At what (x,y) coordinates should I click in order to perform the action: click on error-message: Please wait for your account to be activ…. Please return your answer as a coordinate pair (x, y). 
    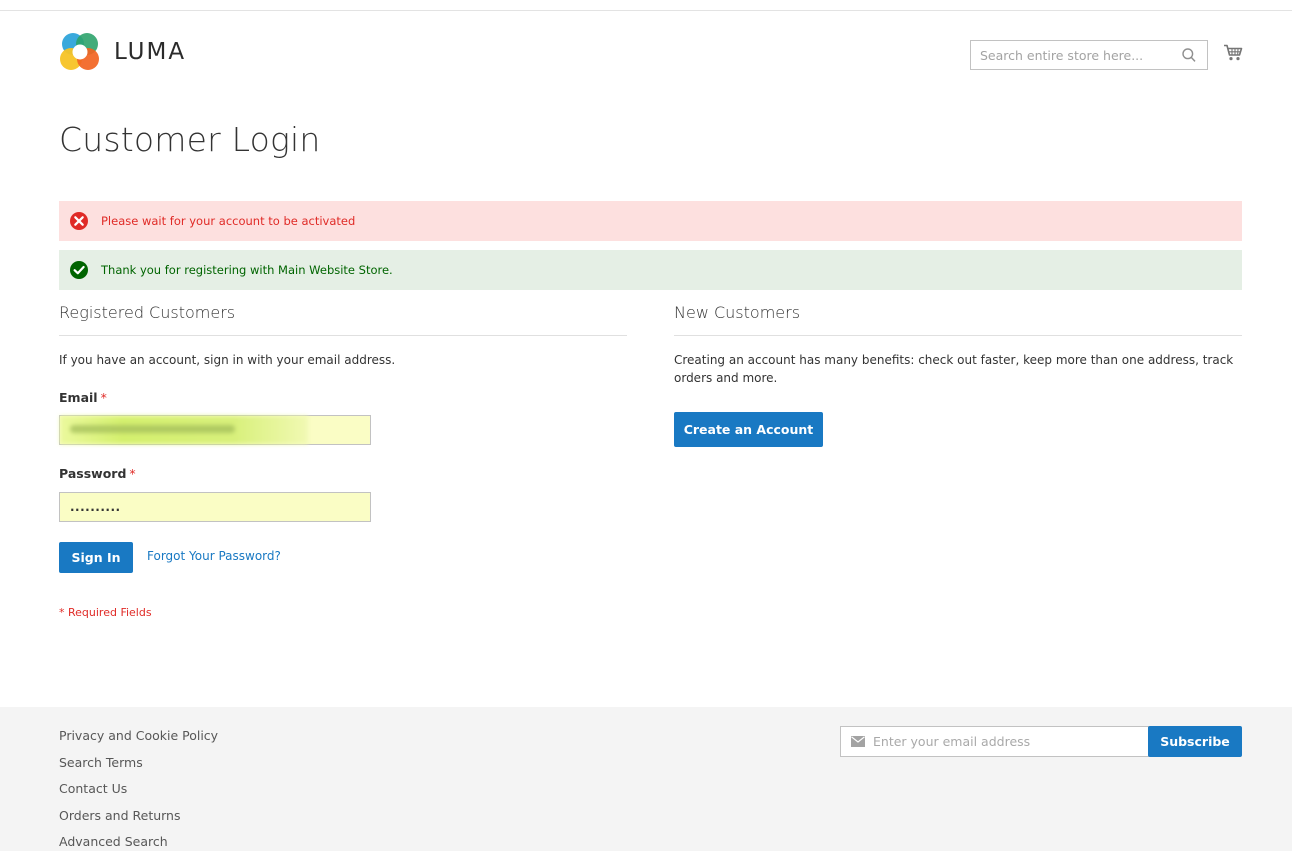
    Looking at the image, I should click on (650, 221).